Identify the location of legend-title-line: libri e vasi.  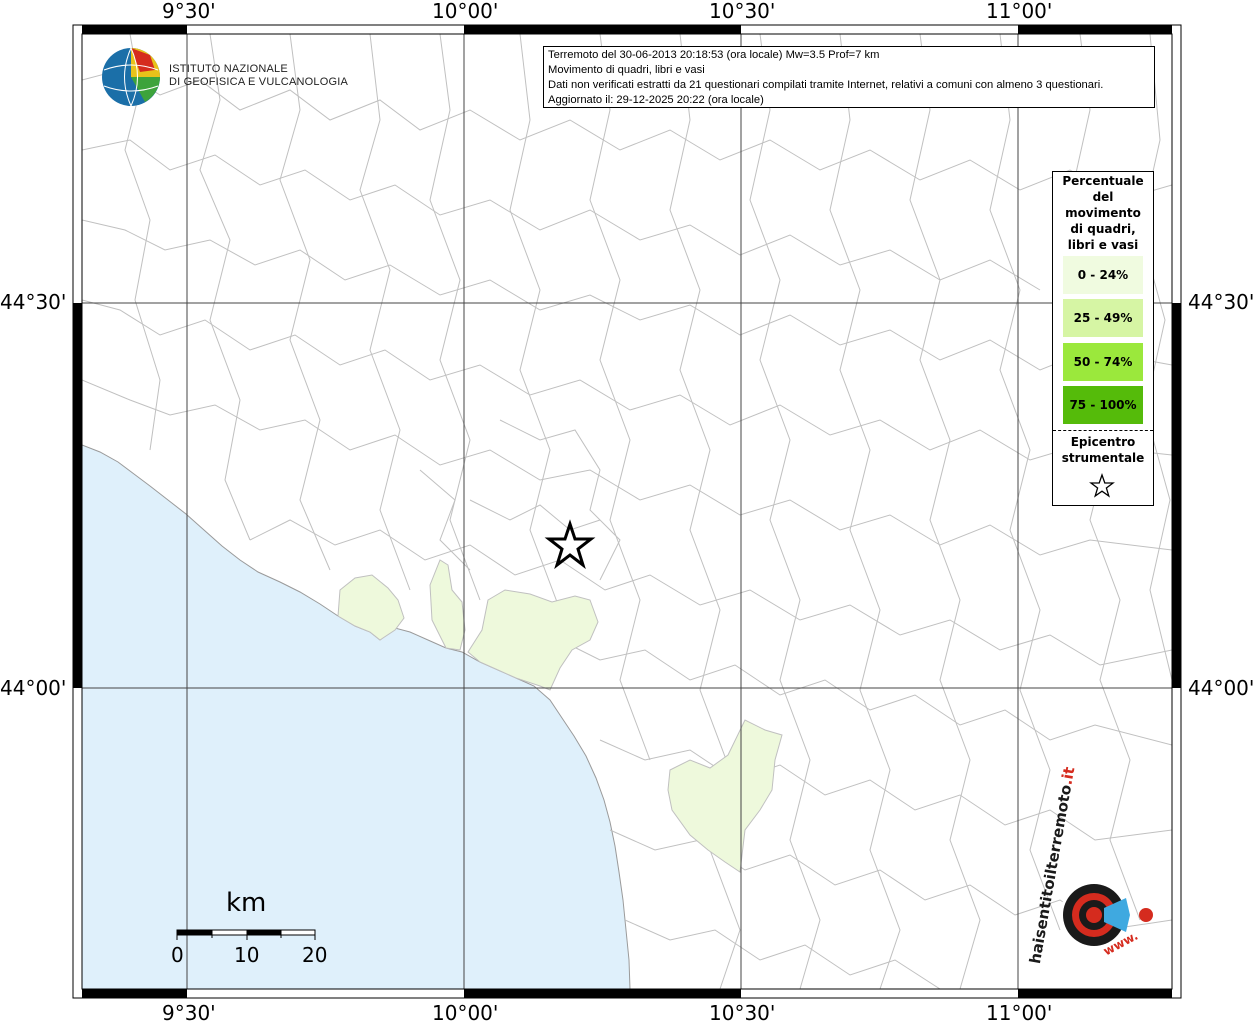
(1103, 245).